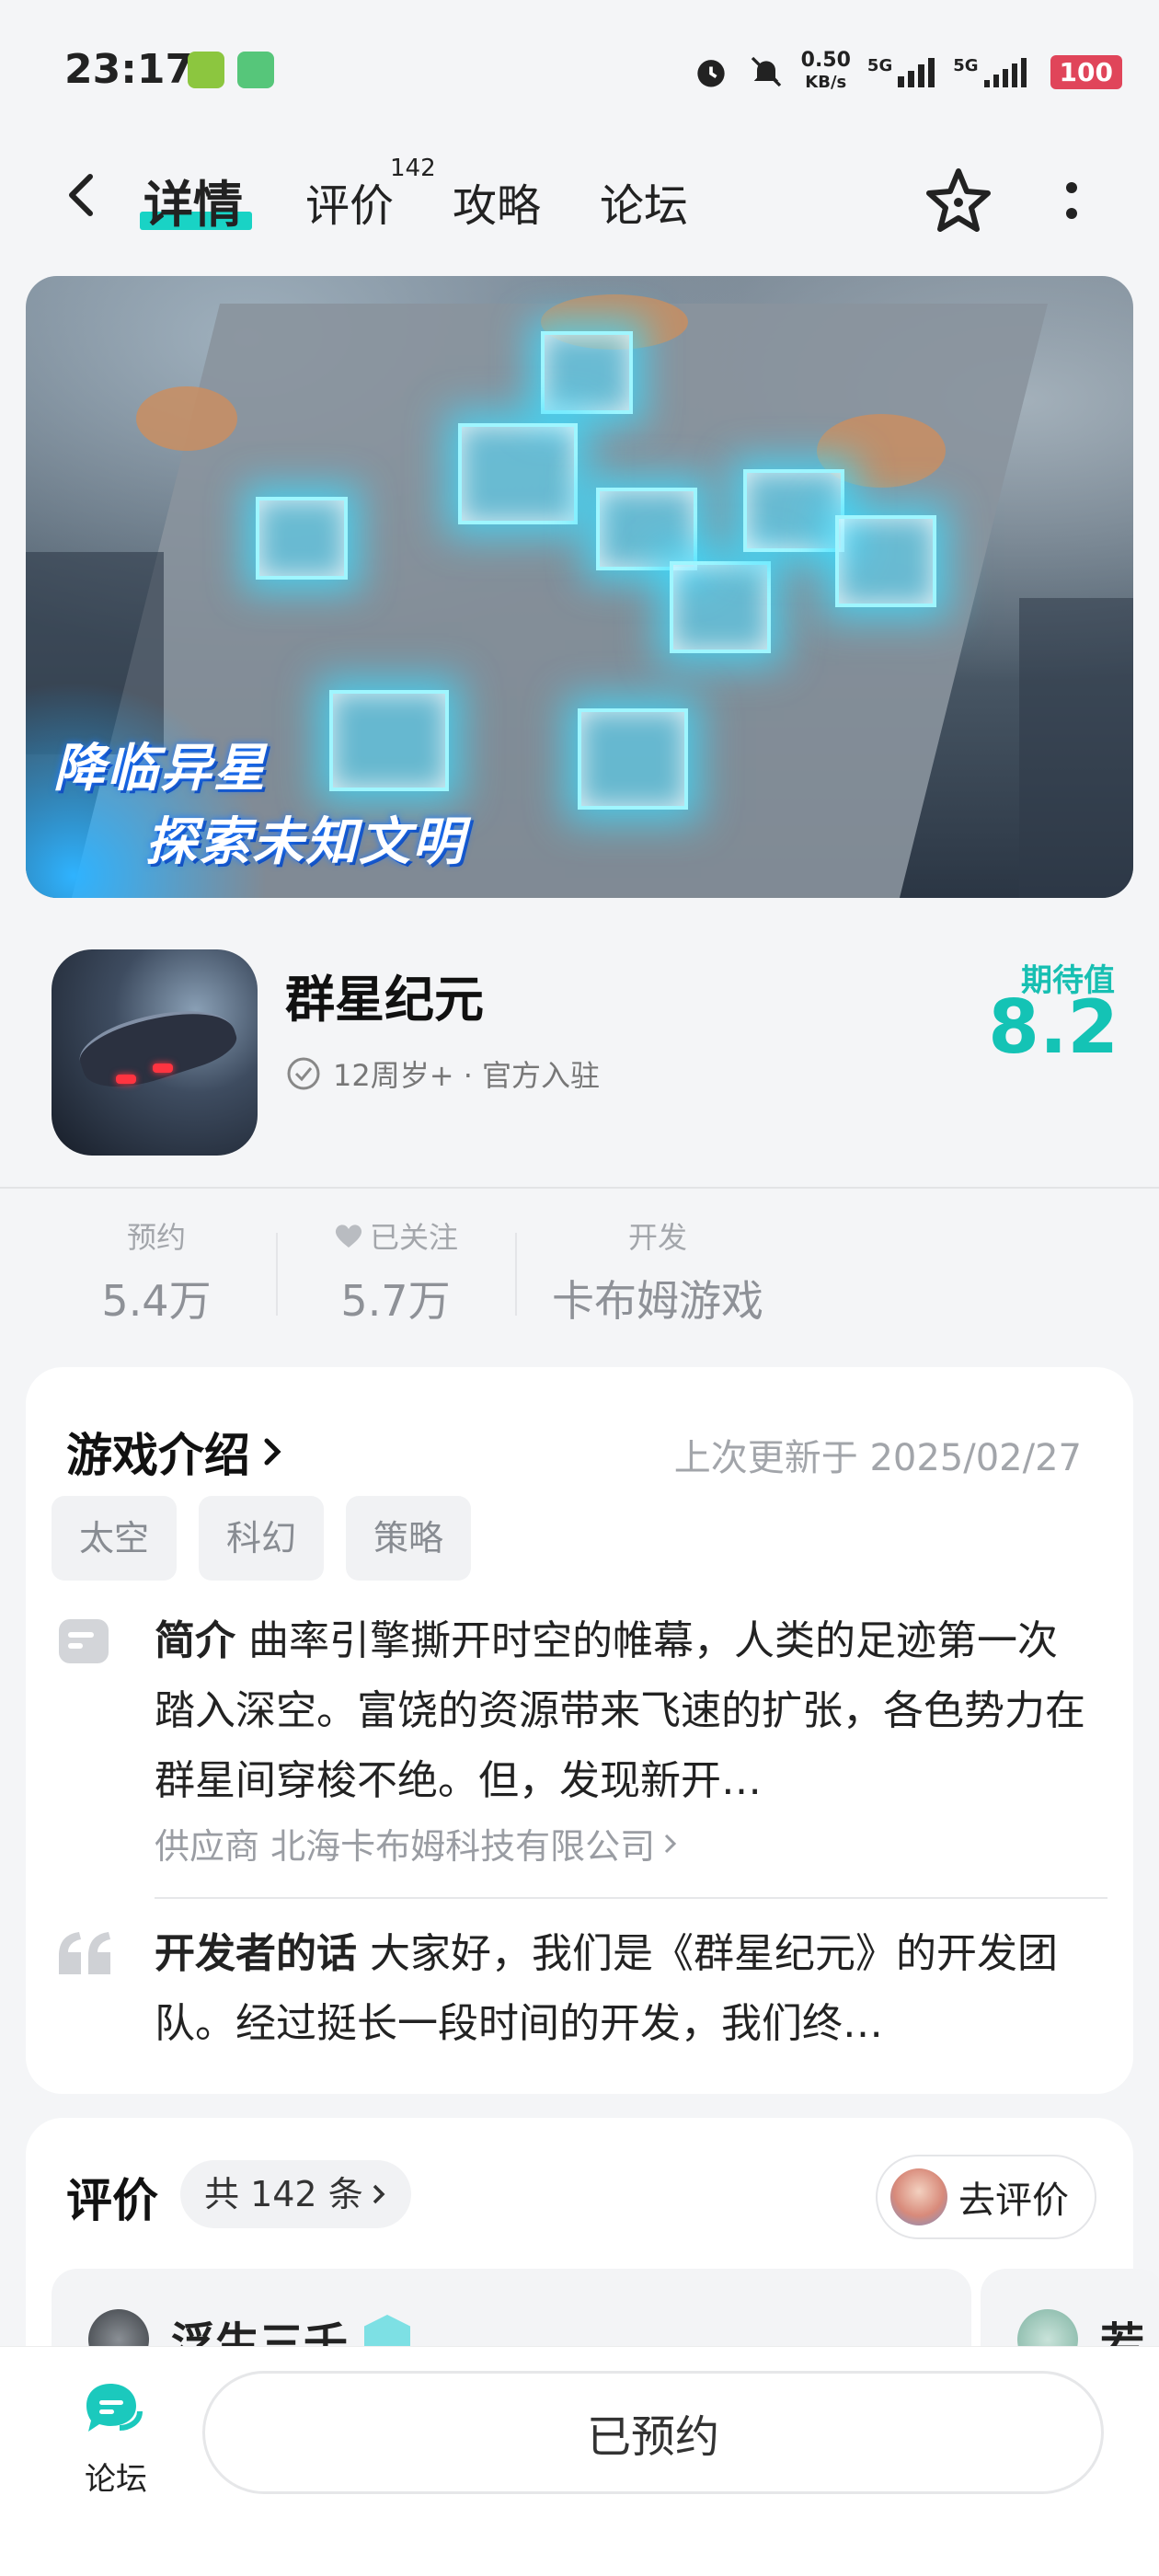 The width and height of the screenshot is (1159, 2576). Describe the element at coordinates (156, 1237) in the screenshot. I see `stat-label: 预约` at that location.